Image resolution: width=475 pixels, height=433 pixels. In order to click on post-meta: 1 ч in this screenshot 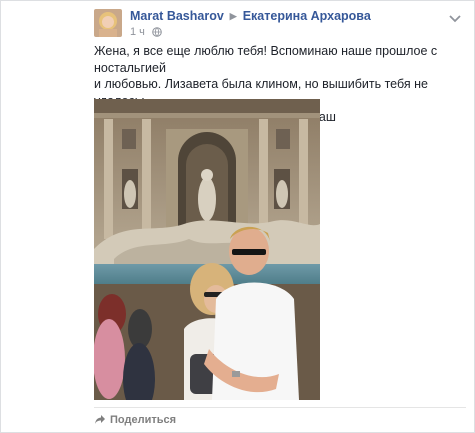, I will do `click(146, 33)`.